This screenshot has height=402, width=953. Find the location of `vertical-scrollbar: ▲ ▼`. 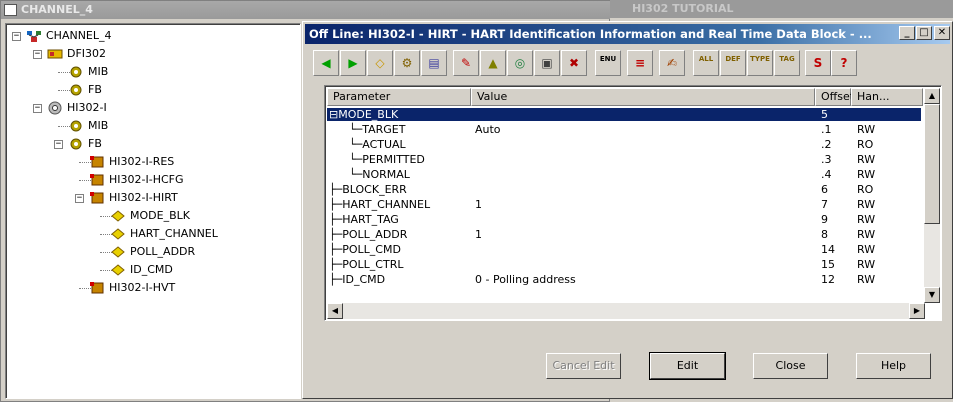

vertical-scrollbar: ▲ ▼ is located at coordinates (932, 195).